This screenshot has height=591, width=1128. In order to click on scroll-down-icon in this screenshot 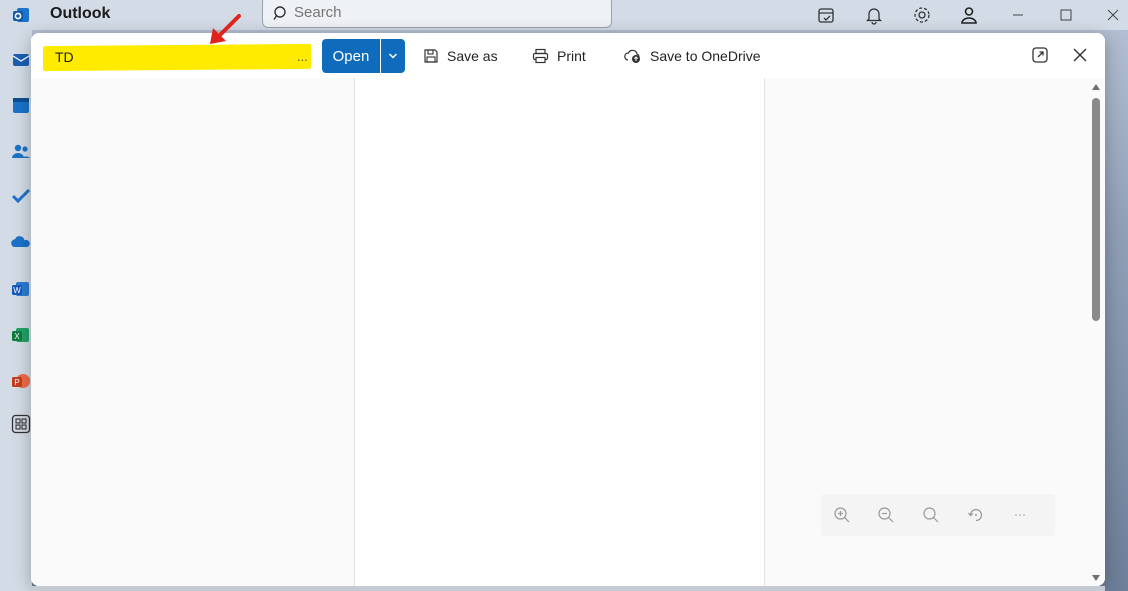, I will do `click(1096, 578)`.